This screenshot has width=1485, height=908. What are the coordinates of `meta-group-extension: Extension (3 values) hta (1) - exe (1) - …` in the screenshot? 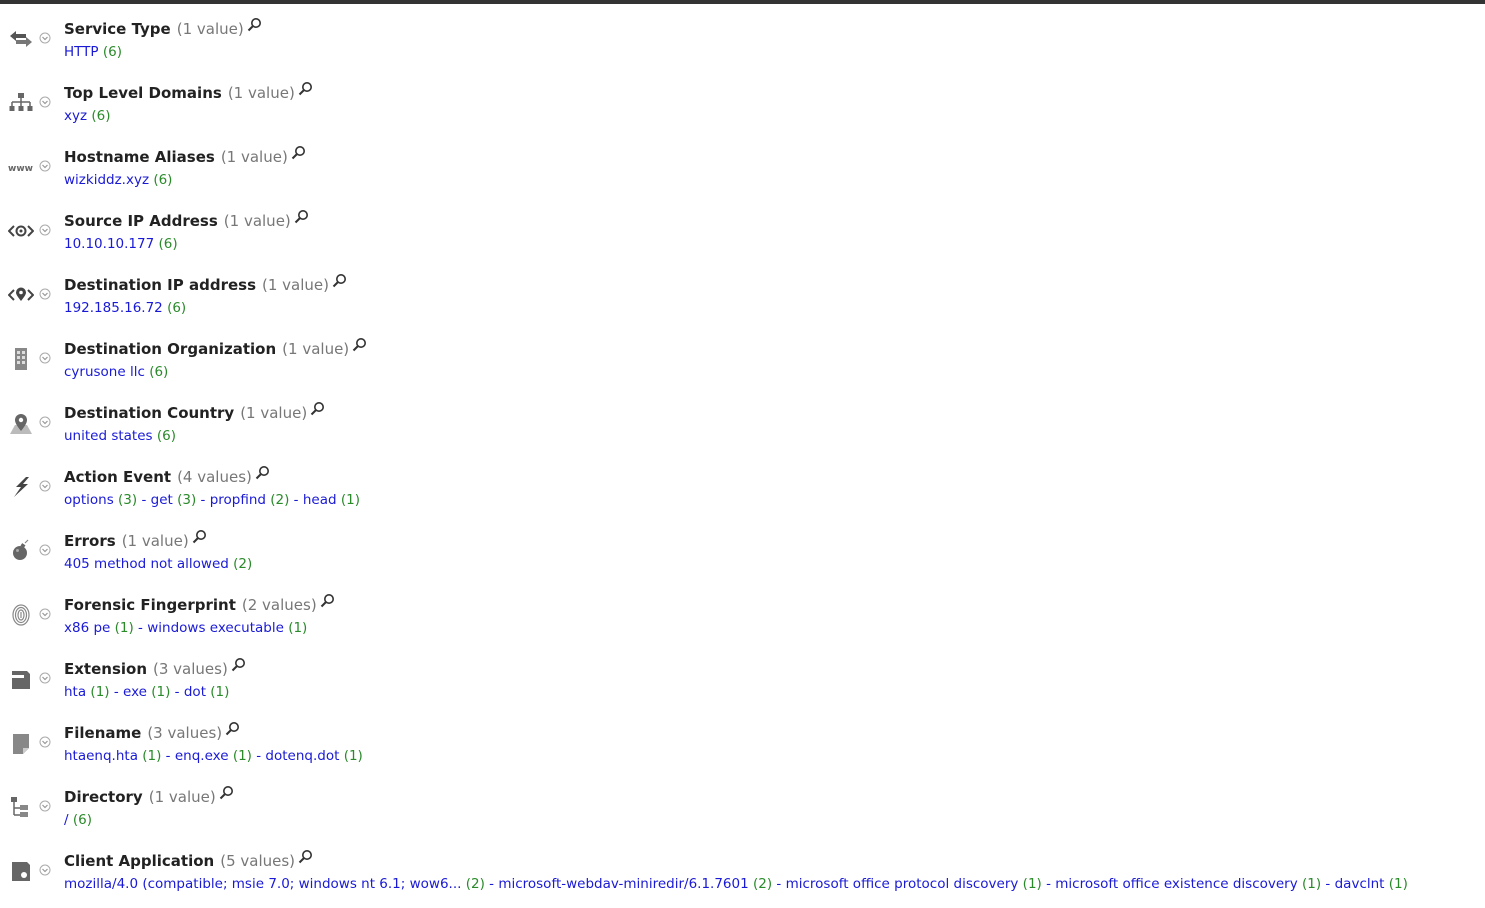 It's located at (742, 672).